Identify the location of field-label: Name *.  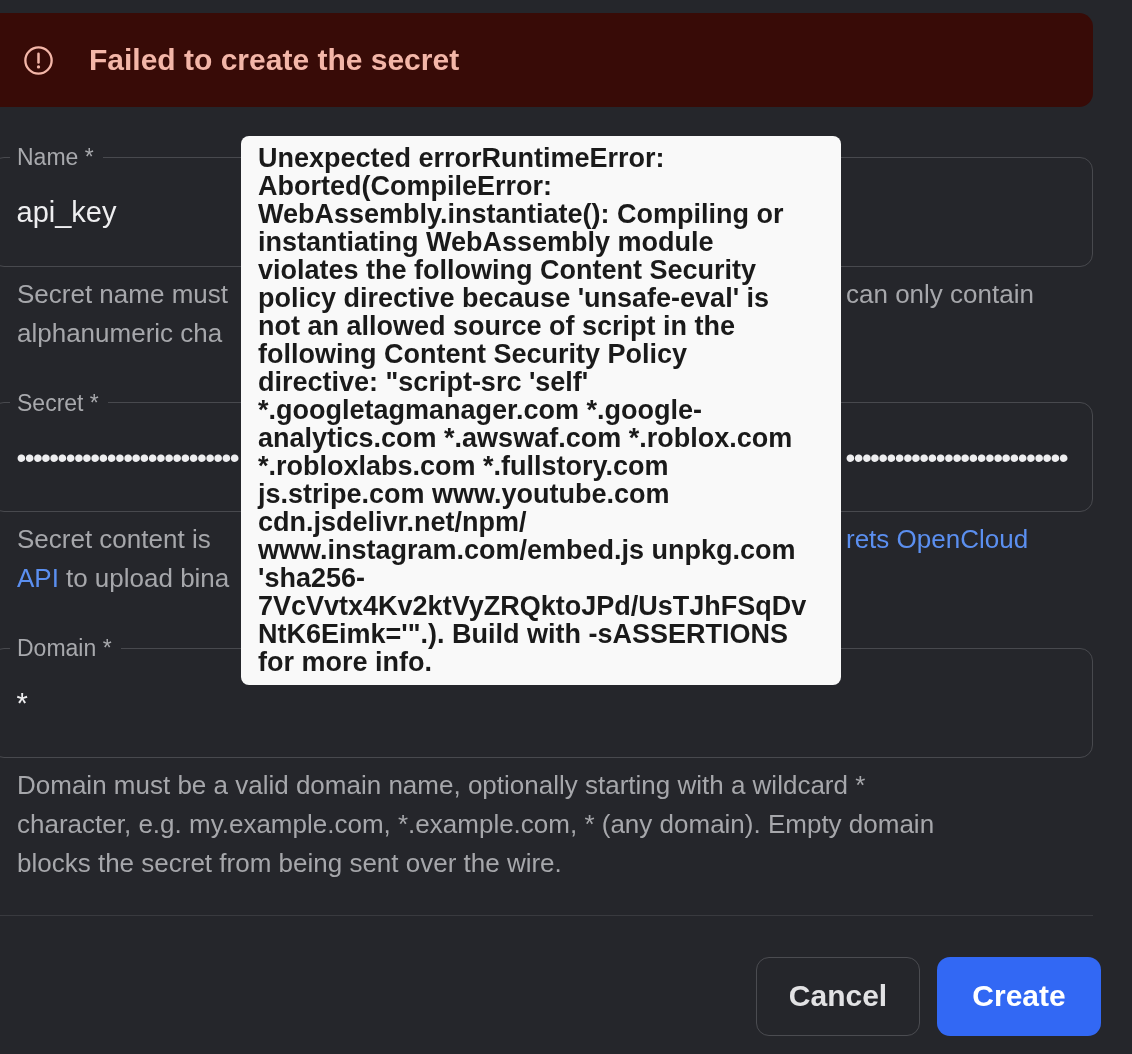
(55, 157).